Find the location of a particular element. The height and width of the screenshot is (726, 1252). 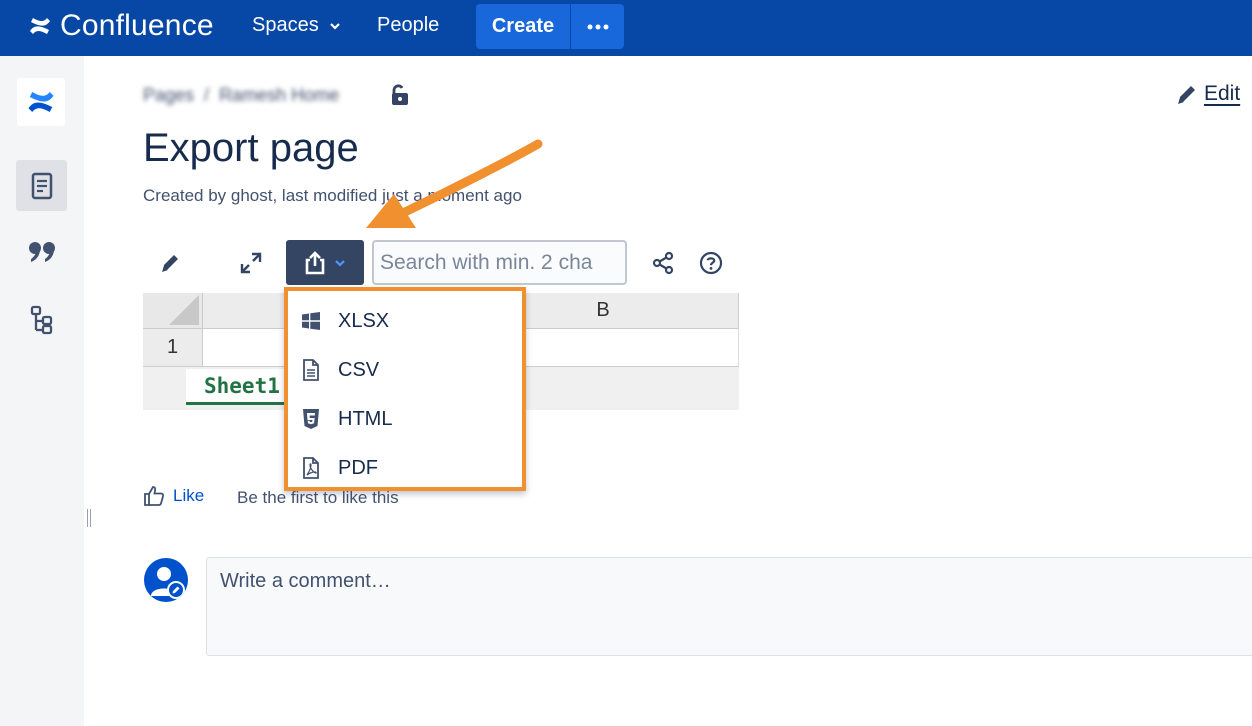

quote-icon is located at coordinates (41, 251).